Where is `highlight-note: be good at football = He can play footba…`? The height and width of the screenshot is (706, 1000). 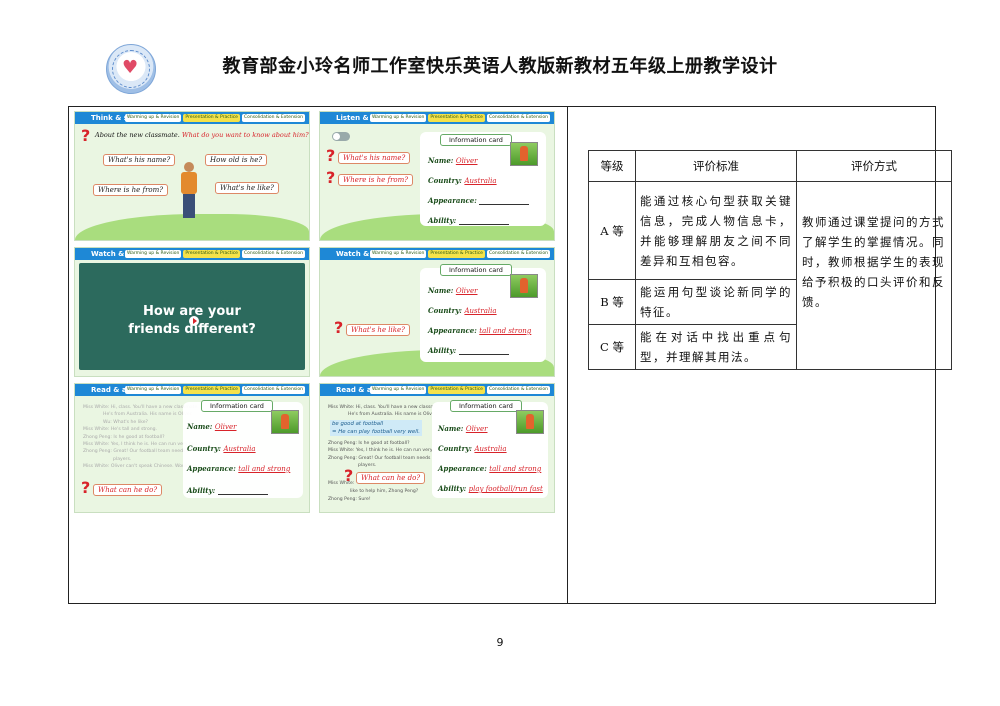
highlight-note: be good at football = He can play footba… is located at coordinates (376, 428).